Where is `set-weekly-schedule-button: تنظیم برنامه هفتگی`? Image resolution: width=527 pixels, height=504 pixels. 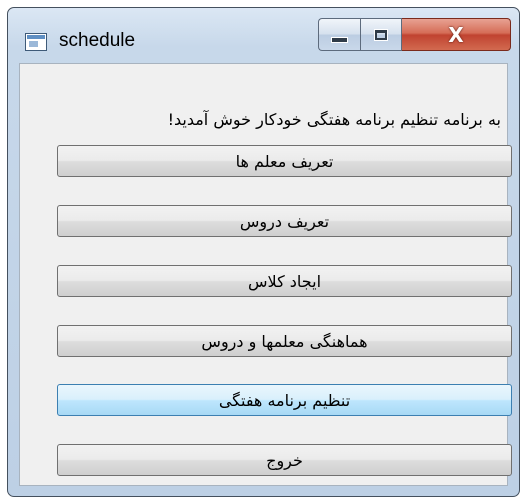
set-weekly-schedule-button: تنظیم برنامه هفتگی is located at coordinates (284, 400).